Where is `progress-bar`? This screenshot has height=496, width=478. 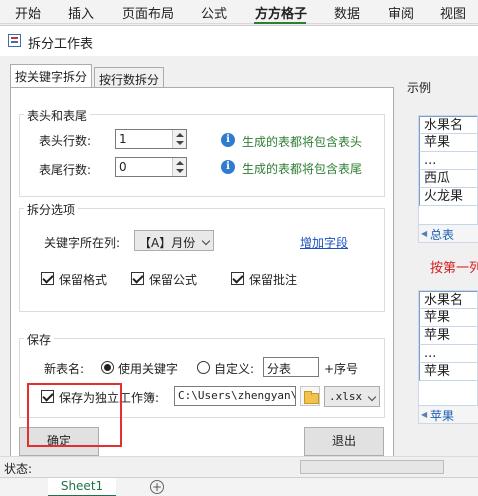
progress-bar is located at coordinates (372, 467).